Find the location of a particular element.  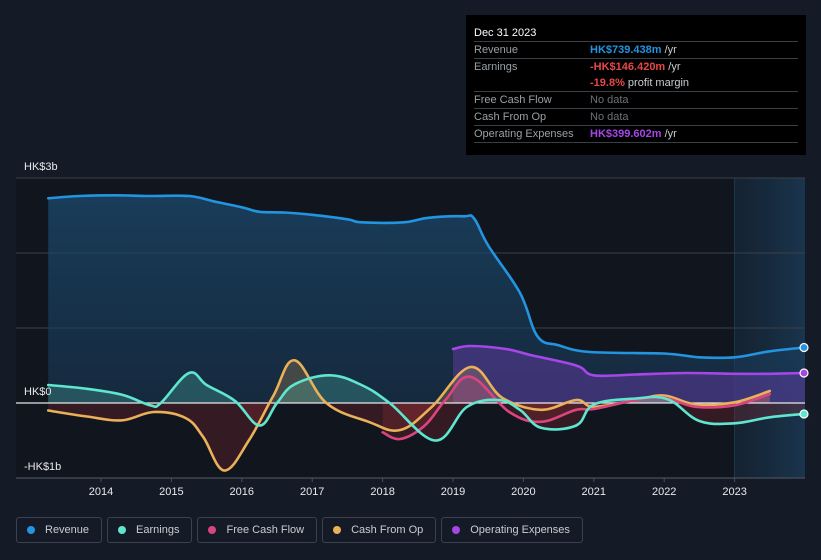

x-tick-label: 2023 is located at coordinates (734, 492).